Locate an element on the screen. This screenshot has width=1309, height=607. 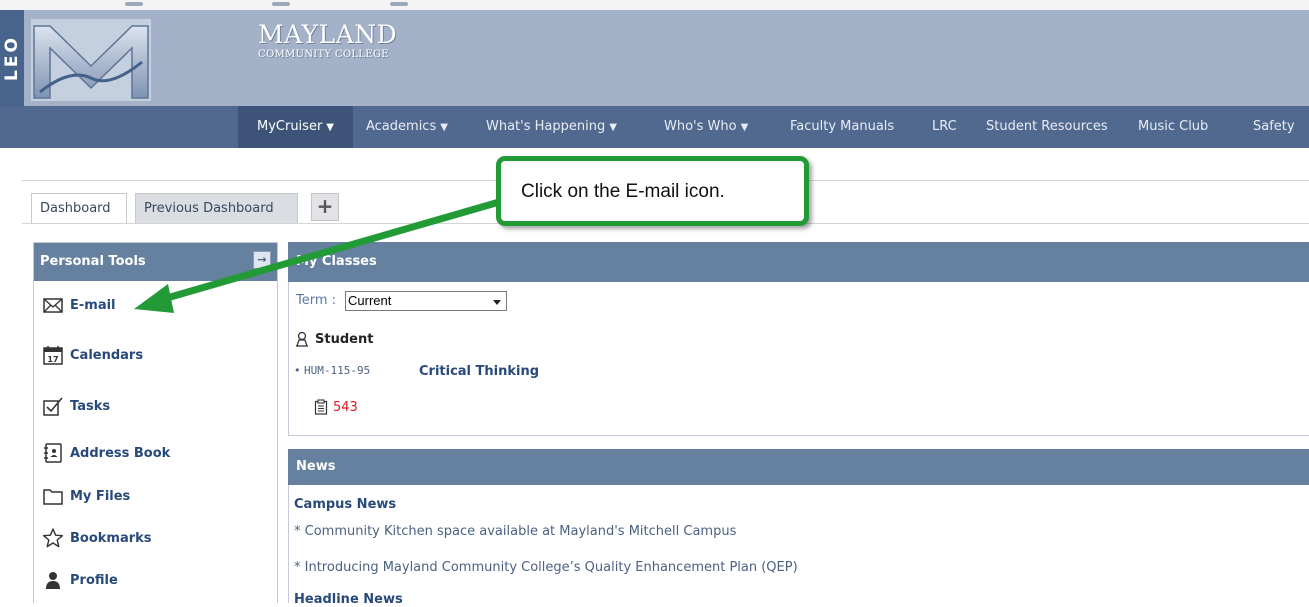
course-row: • HUM-115-95 is located at coordinates (332, 370).